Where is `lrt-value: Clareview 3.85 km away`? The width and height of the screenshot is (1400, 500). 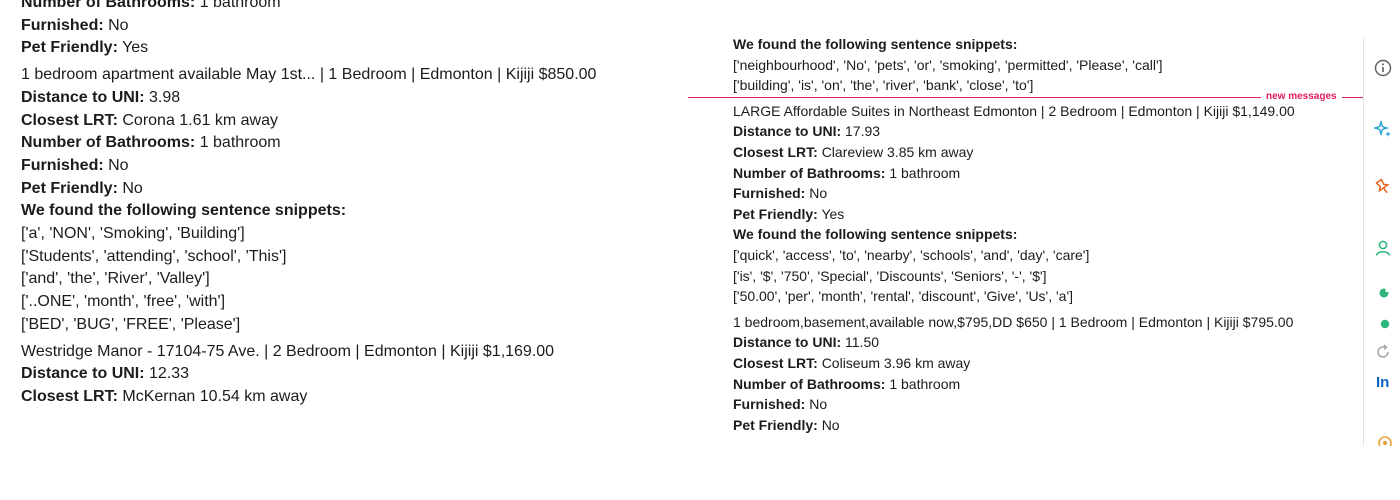
lrt-value: Clareview 3.85 km away is located at coordinates (897, 151).